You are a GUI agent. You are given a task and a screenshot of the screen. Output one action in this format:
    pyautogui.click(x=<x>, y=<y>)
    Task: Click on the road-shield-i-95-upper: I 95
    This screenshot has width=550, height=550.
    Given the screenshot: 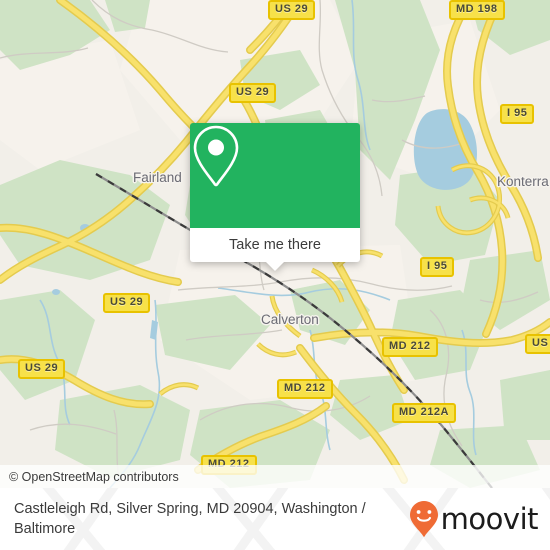 What is the action you would take?
    pyautogui.click(x=517, y=114)
    